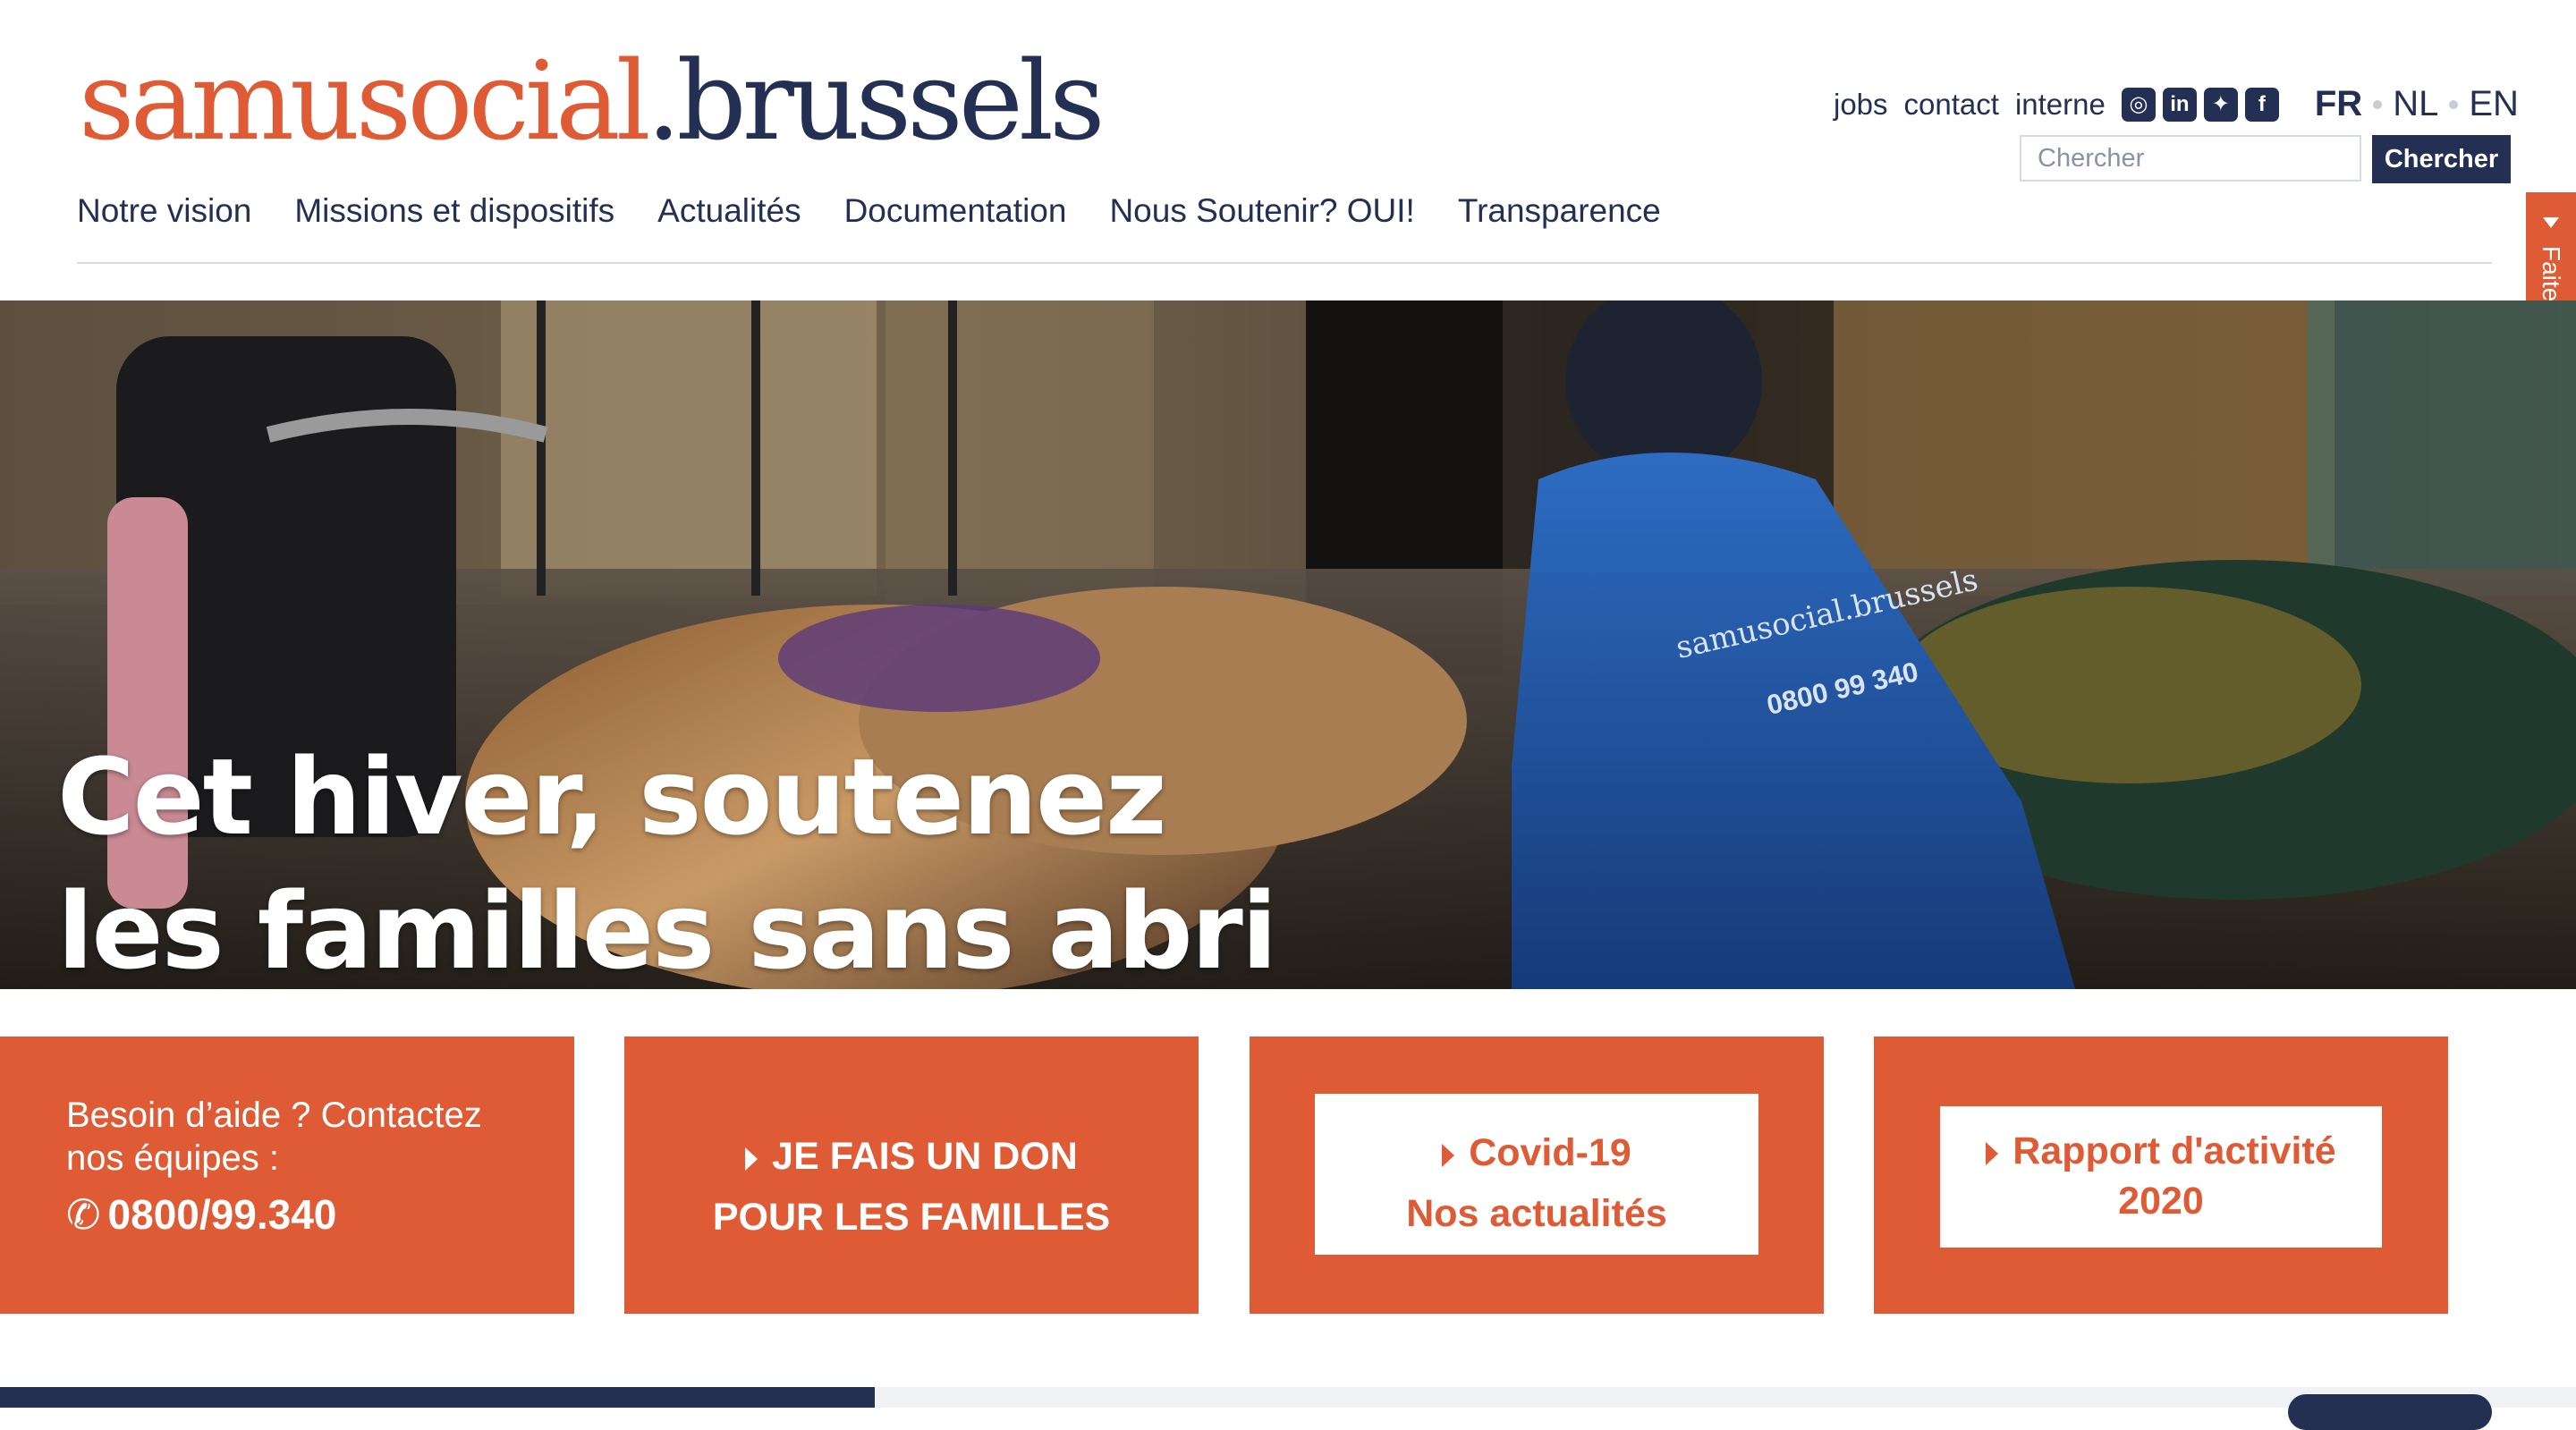 This screenshot has height=1430, width=2576. Describe the element at coordinates (2261, 104) in the screenshot. I see `facebook-icon: f` at that location.